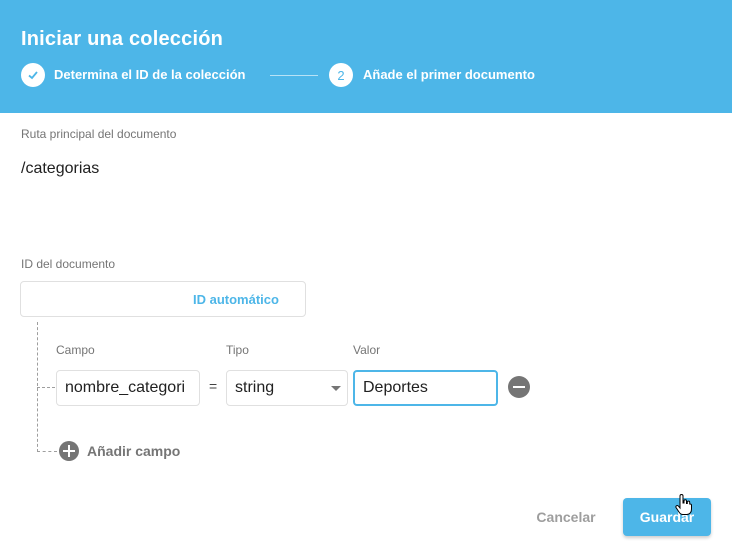 The image size is (732, 556). What do you see at coordinates (287, 388) in the screenshot?
I see `type-select: string` at bounding box center [287, 388].